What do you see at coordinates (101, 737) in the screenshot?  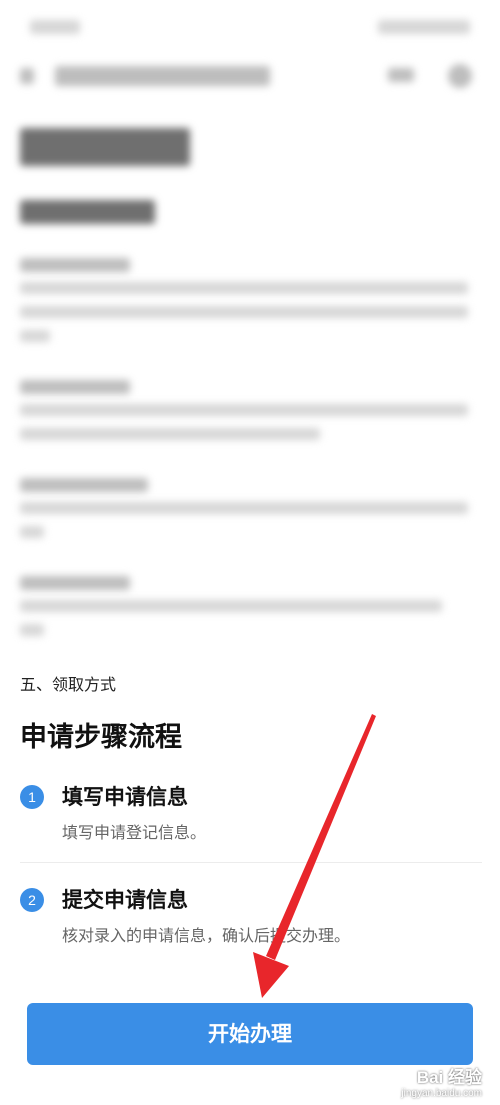 I see `steps-title: 申请步骤流程` at bounding box center [101, 737].